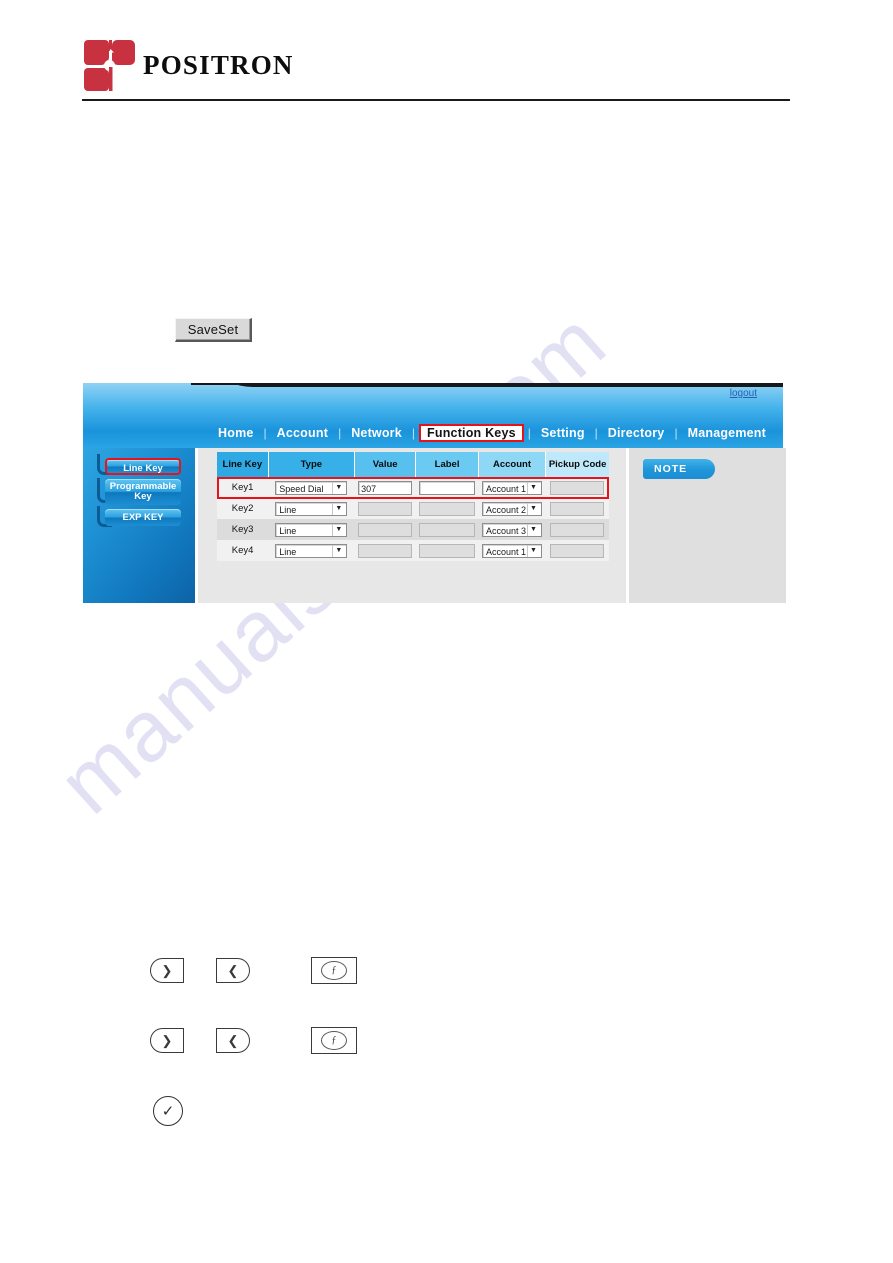 Image resolution: width=893 pixels, height=1263 pixels. Describe the element at coordinates (168, 1111) in the screenshot. I see `check-glyph: ✓` at that location.